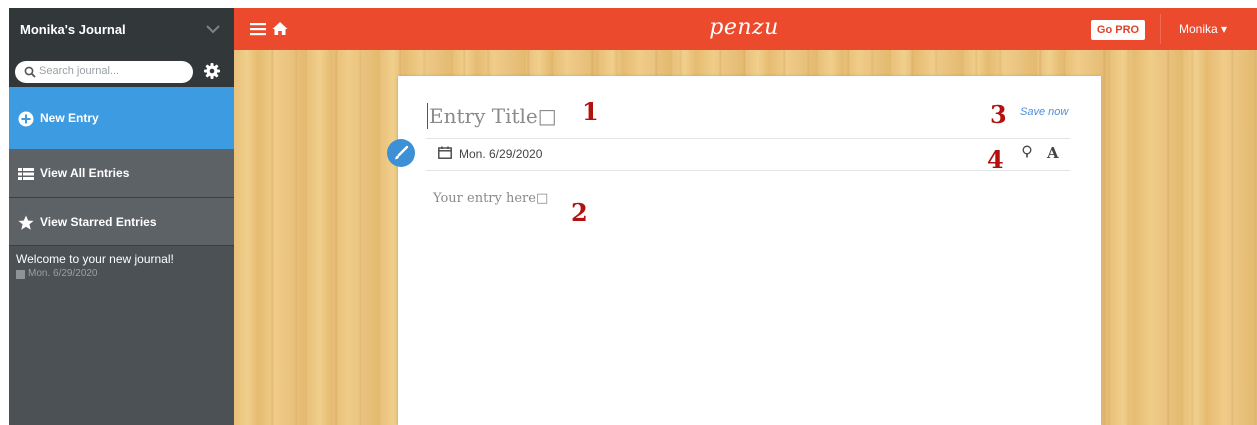 The image size is (1257, 425). I want to click on entry-date-field: Mon. 6/29/2020, so click(500, 154).